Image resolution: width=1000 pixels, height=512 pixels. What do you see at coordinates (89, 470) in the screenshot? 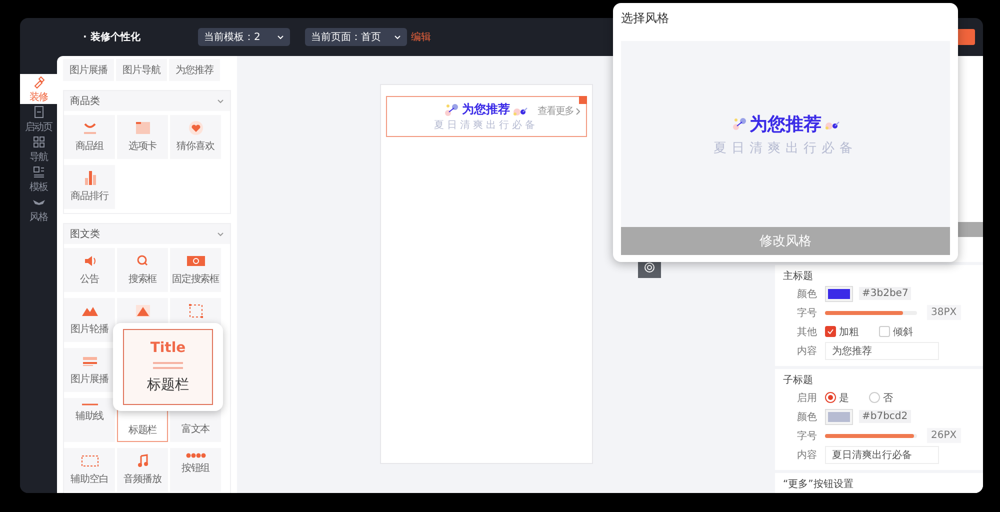
I see `component-tile: 辅助空白` at bounding box center [89, 470].